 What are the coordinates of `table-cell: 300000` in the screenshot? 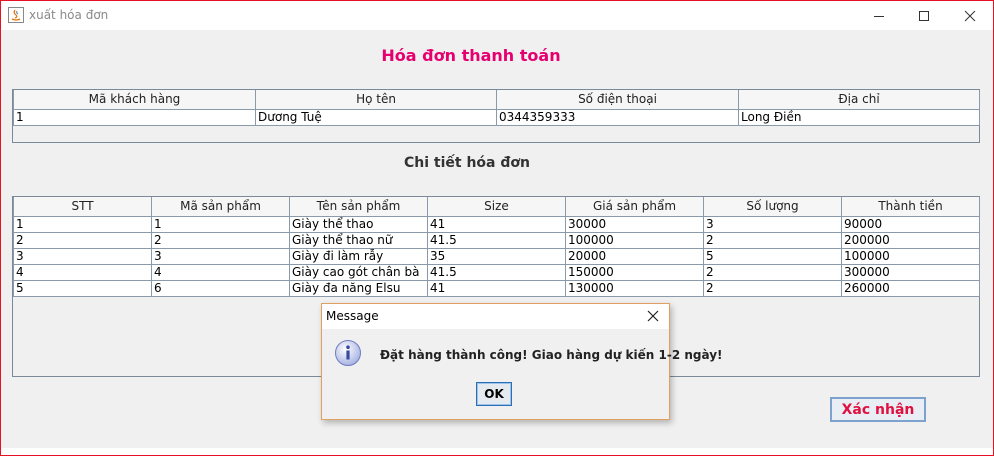 It's located at (910, 272).